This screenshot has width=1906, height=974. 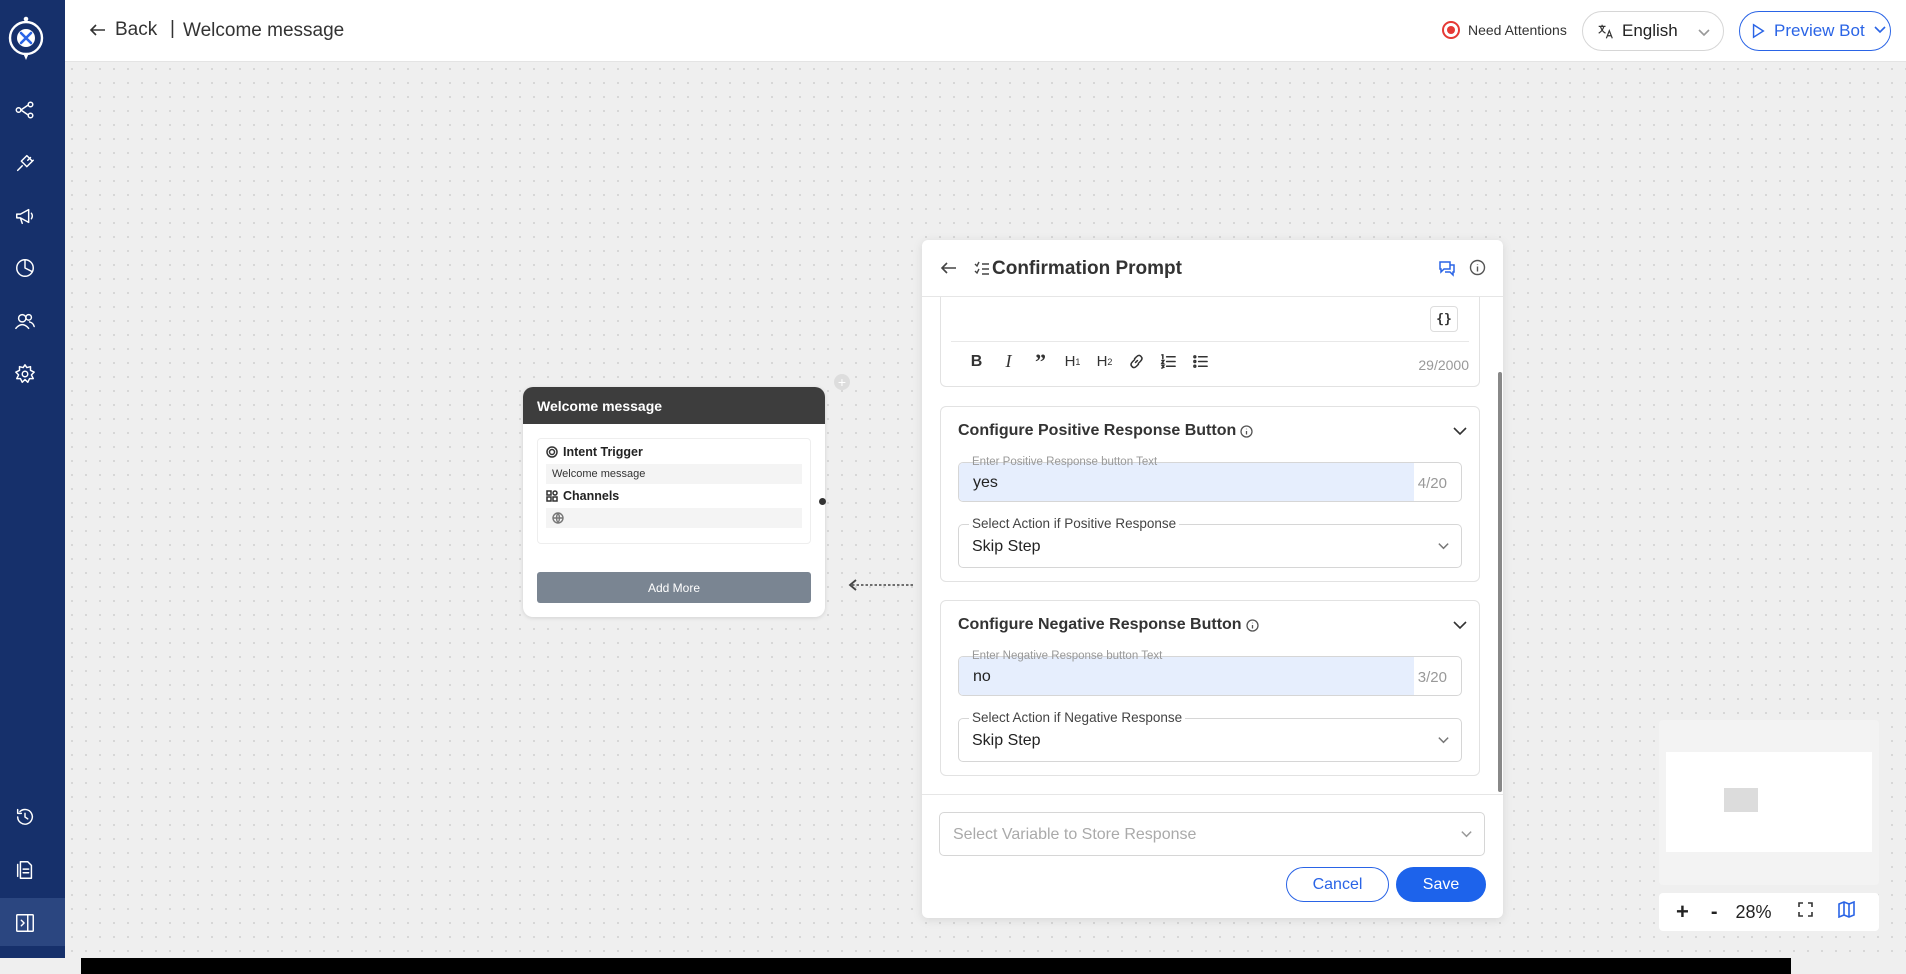 What do you see at coordinates (1104, 361) in the screenshot?
I see `heading2-icon: H2` at bounding box center [1104, 361].